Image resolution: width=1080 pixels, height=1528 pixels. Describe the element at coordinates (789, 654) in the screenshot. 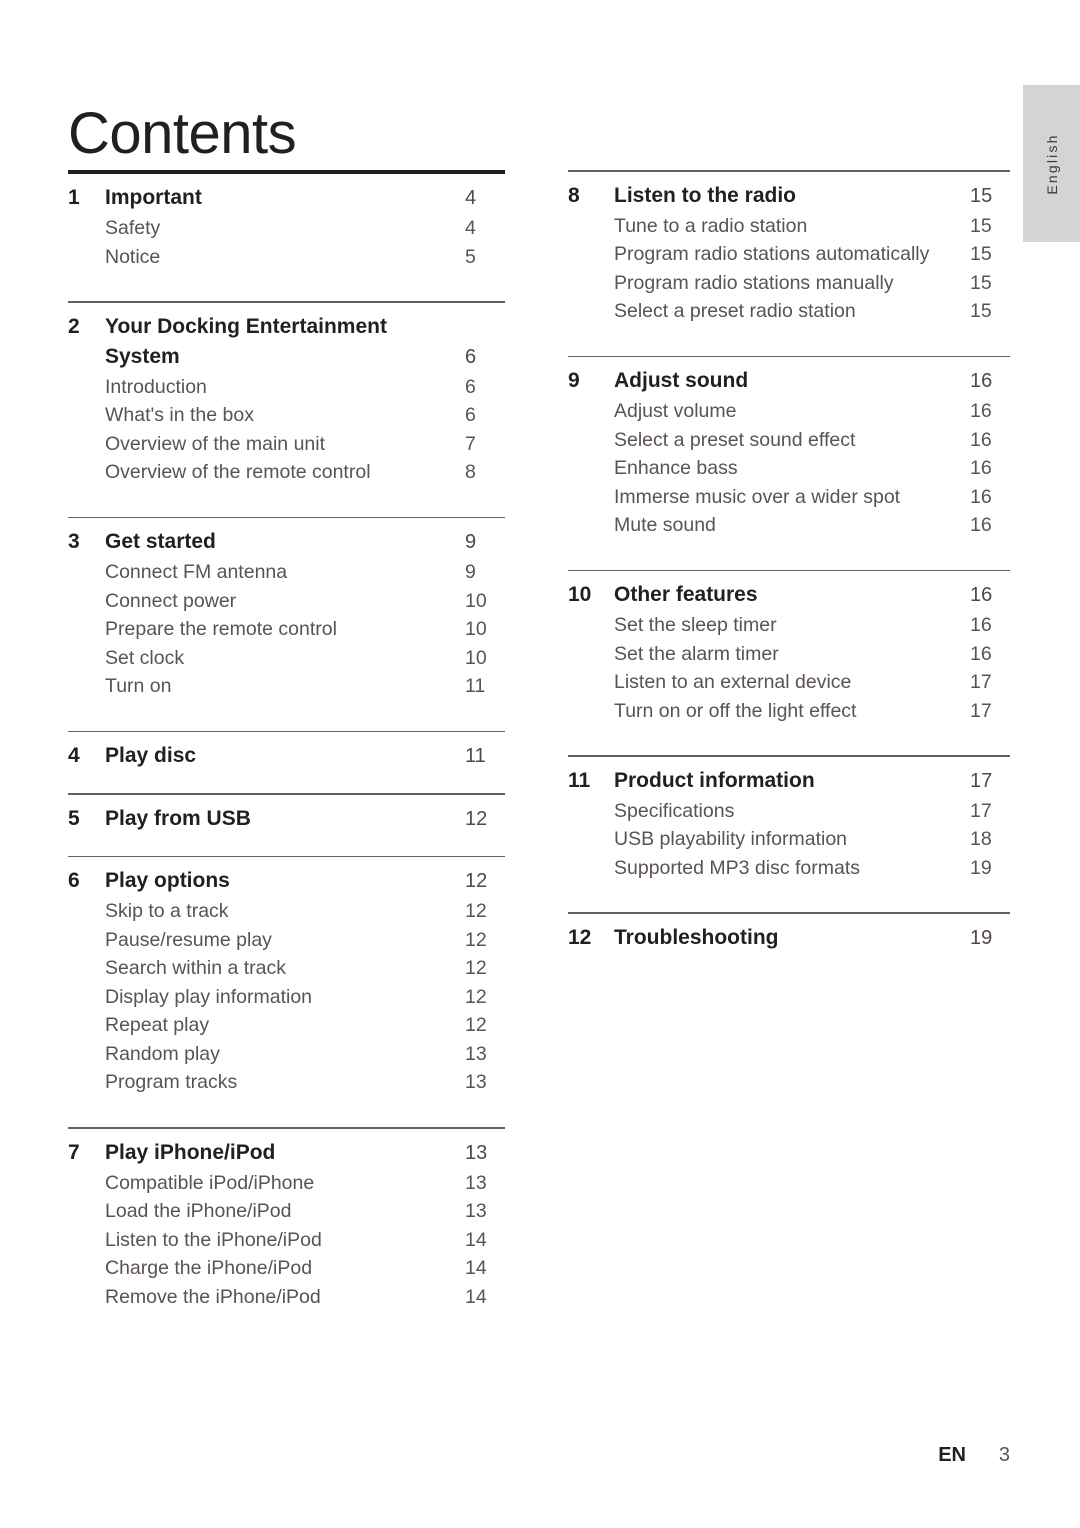

I see `toc-entry: Set the alarm timer 16` at that location.